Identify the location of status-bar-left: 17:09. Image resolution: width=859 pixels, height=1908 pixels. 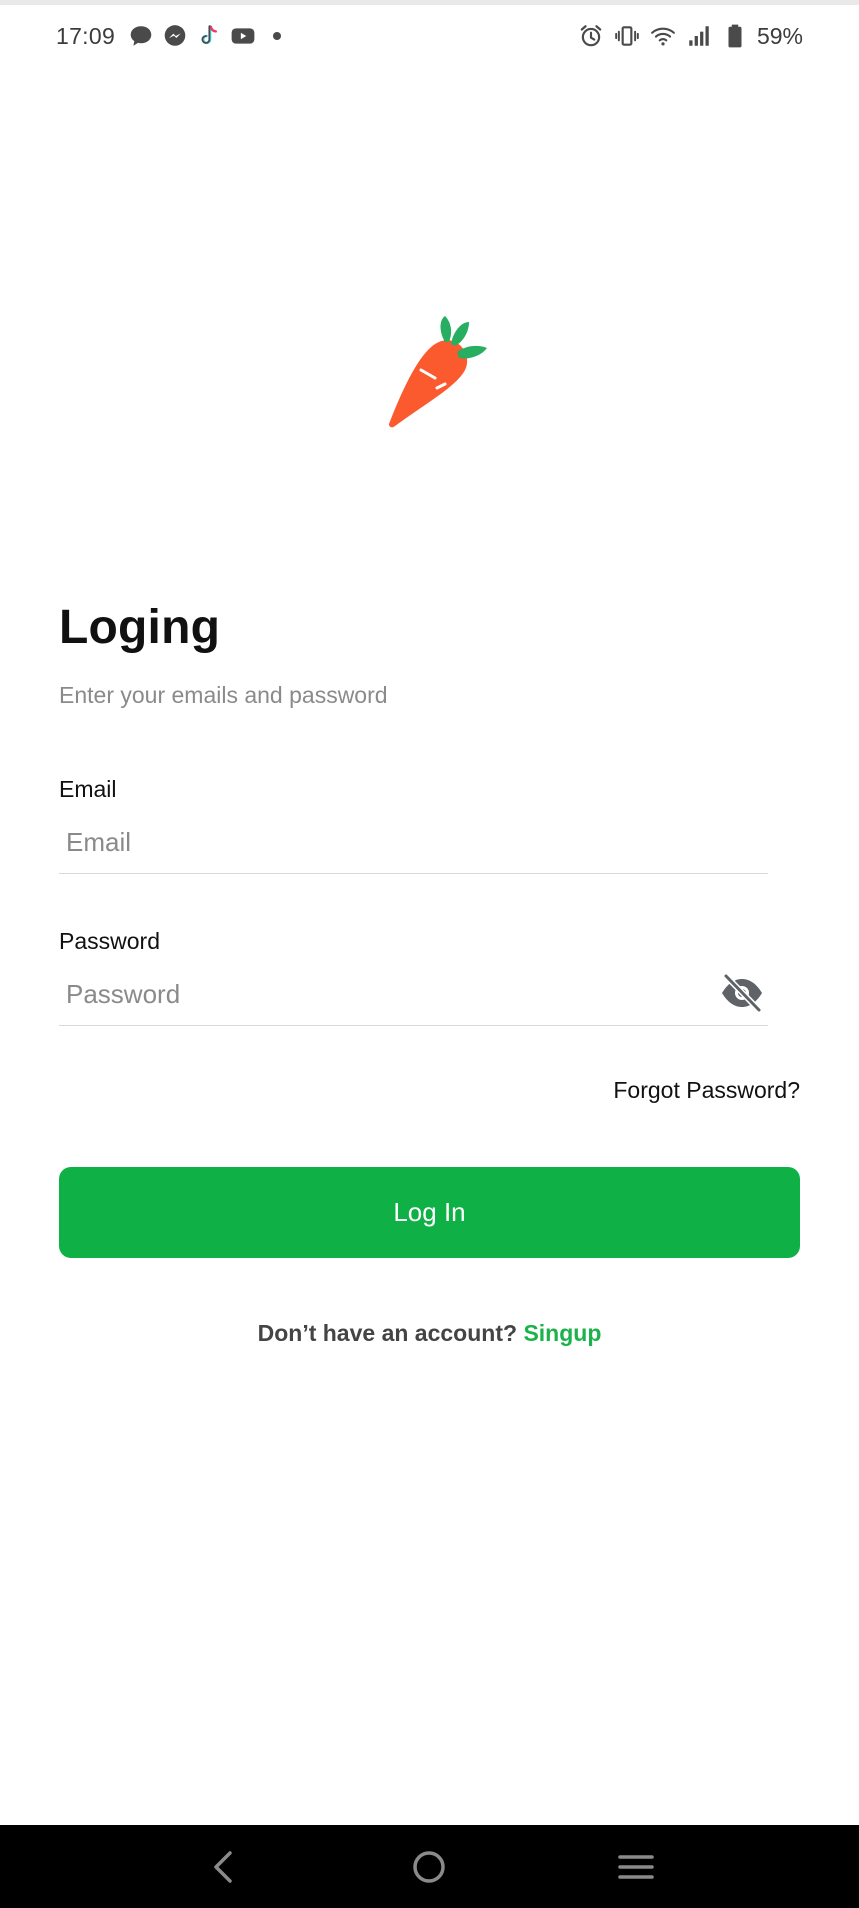
(169, 36).